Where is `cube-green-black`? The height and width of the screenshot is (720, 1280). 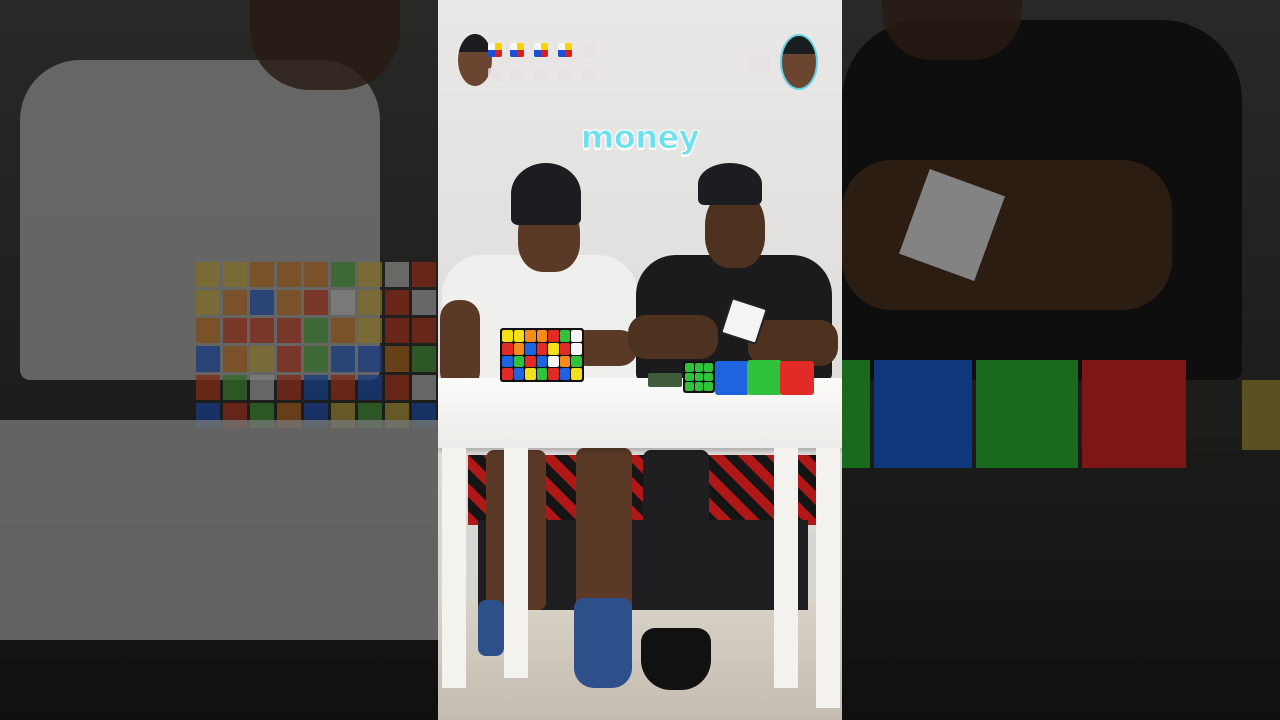
cube-green-black is located at coordinates (699, 377).